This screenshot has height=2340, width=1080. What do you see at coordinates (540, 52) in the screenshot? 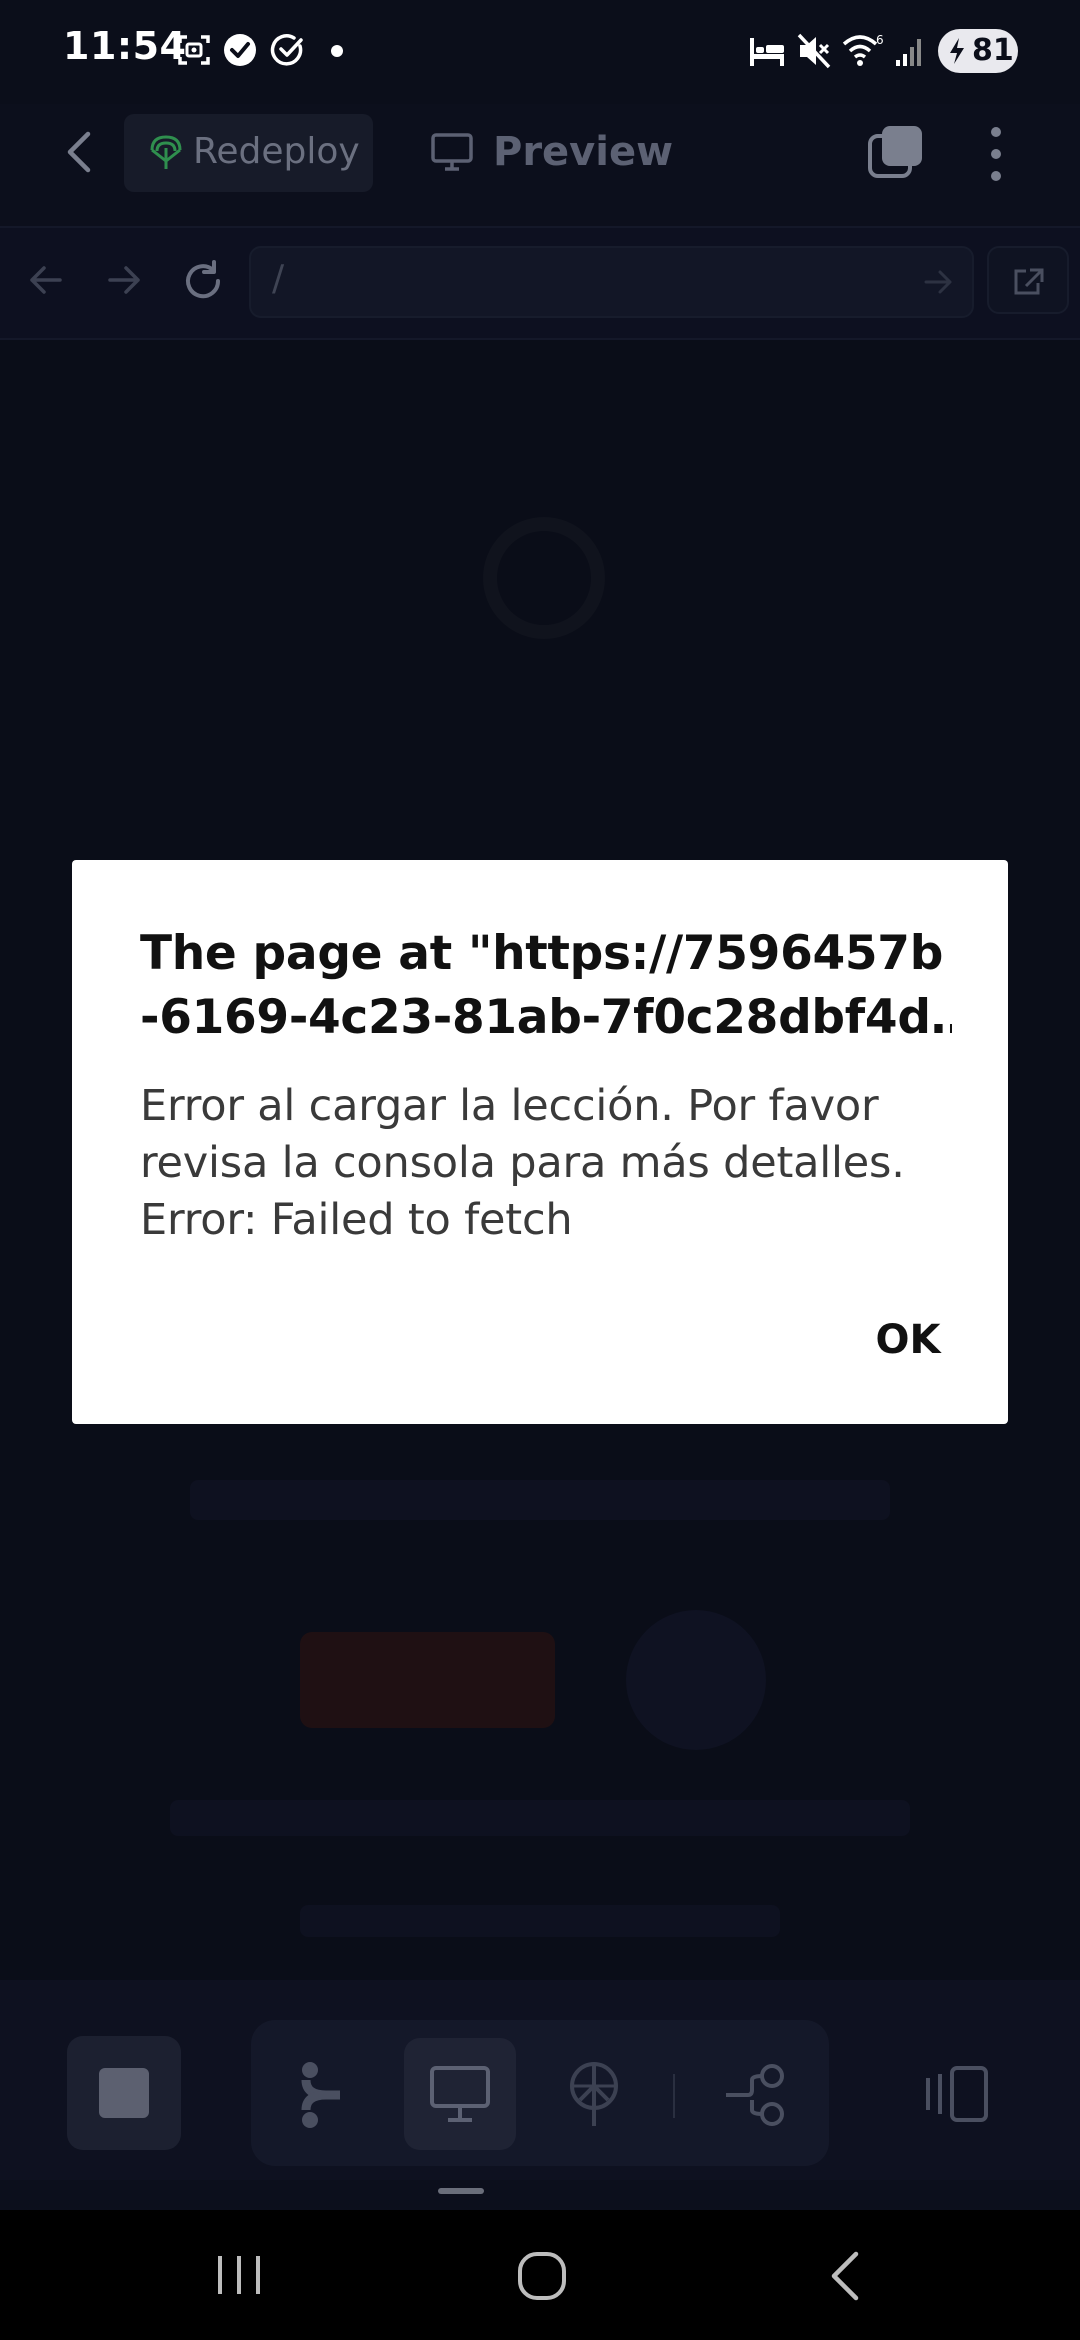
I see `status-bar: 11:54 6 81` at bounding box center [540, 52].